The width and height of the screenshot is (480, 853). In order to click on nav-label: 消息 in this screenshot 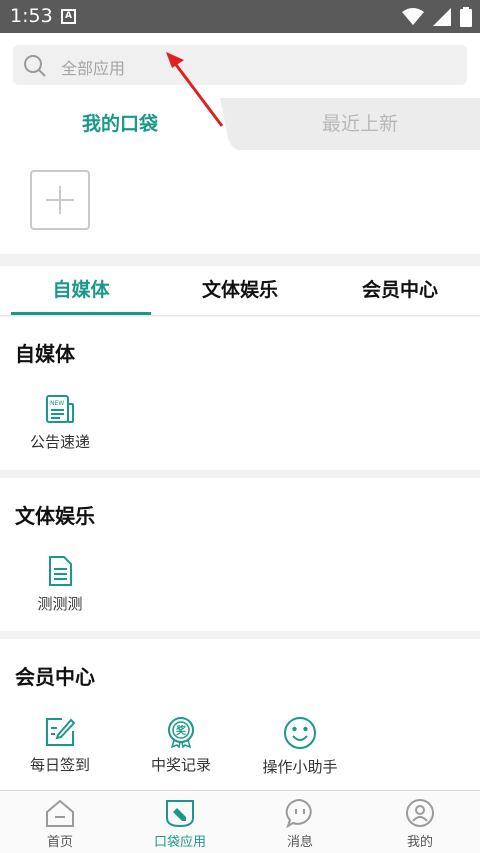, I will do `click(299, 842)`.